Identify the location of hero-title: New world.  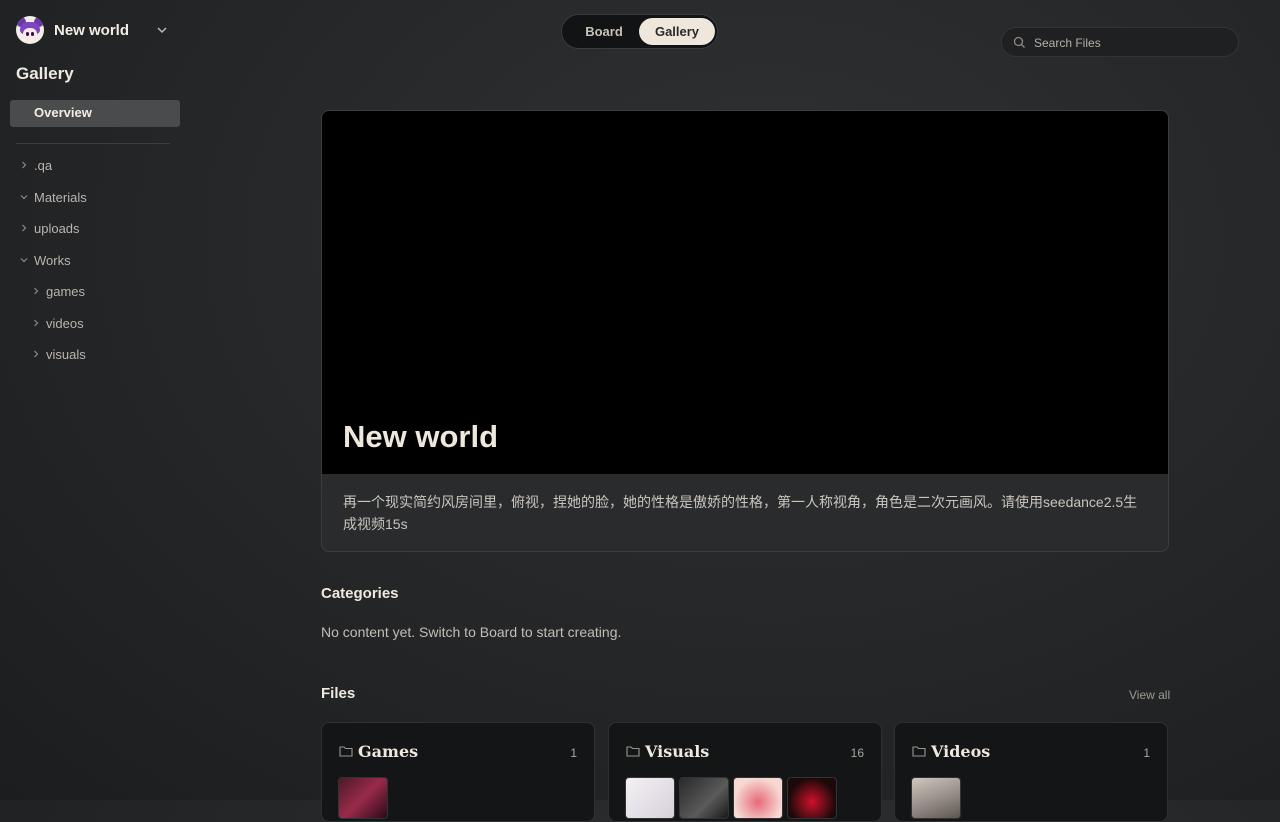
(421, 436).